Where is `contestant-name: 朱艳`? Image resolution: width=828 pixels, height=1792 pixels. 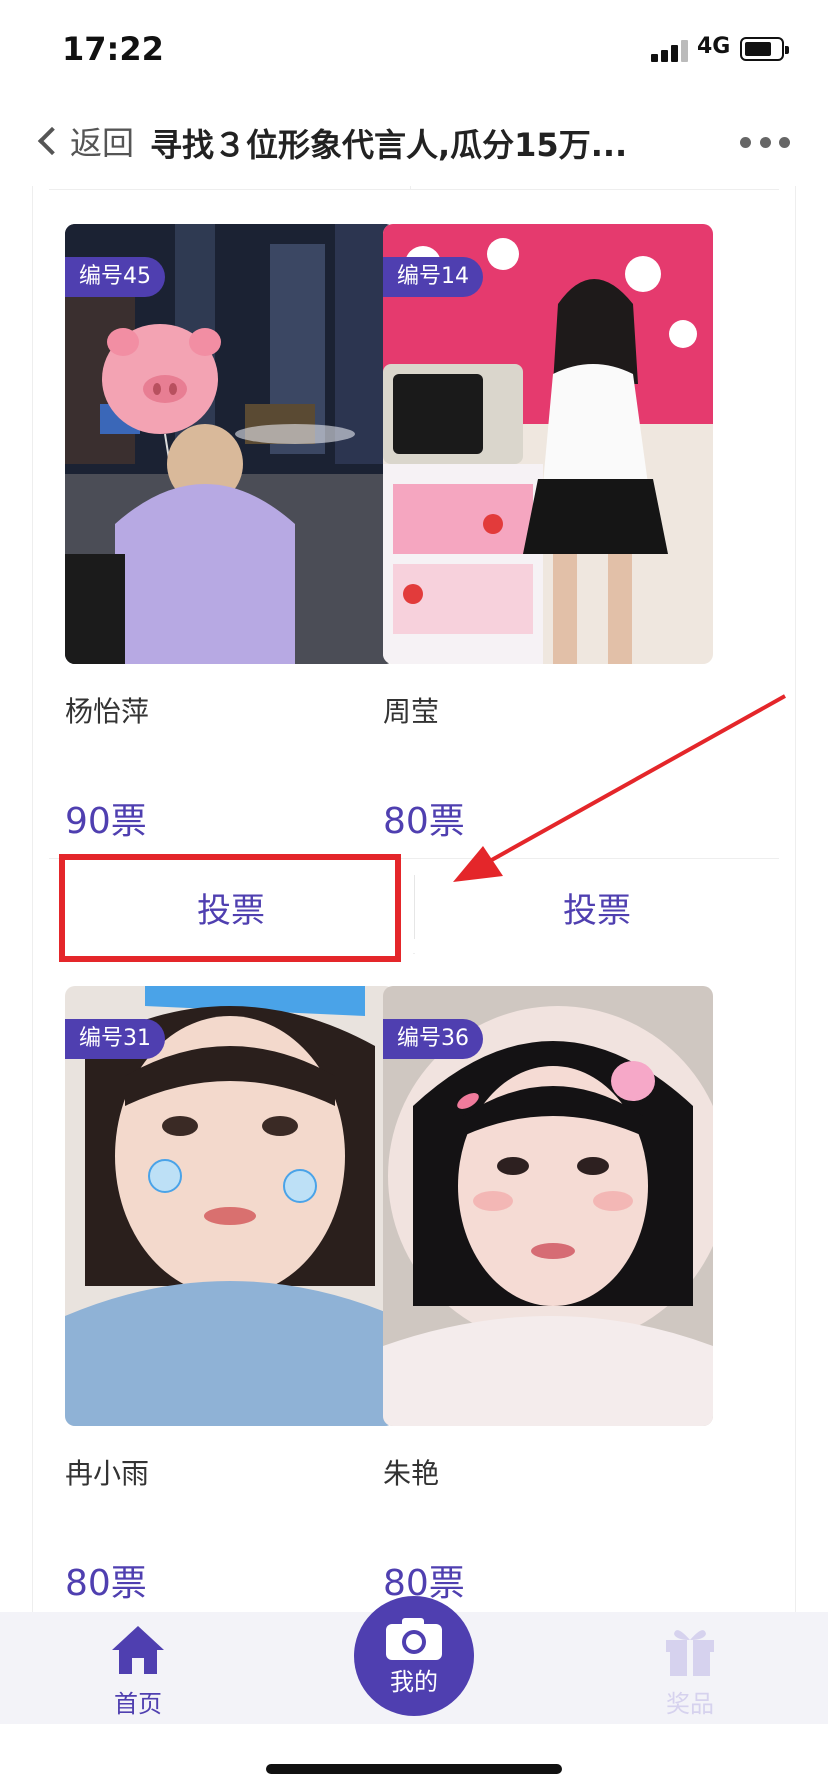 contestant-name: 朱艳 is located at coordinates (411, 1473).